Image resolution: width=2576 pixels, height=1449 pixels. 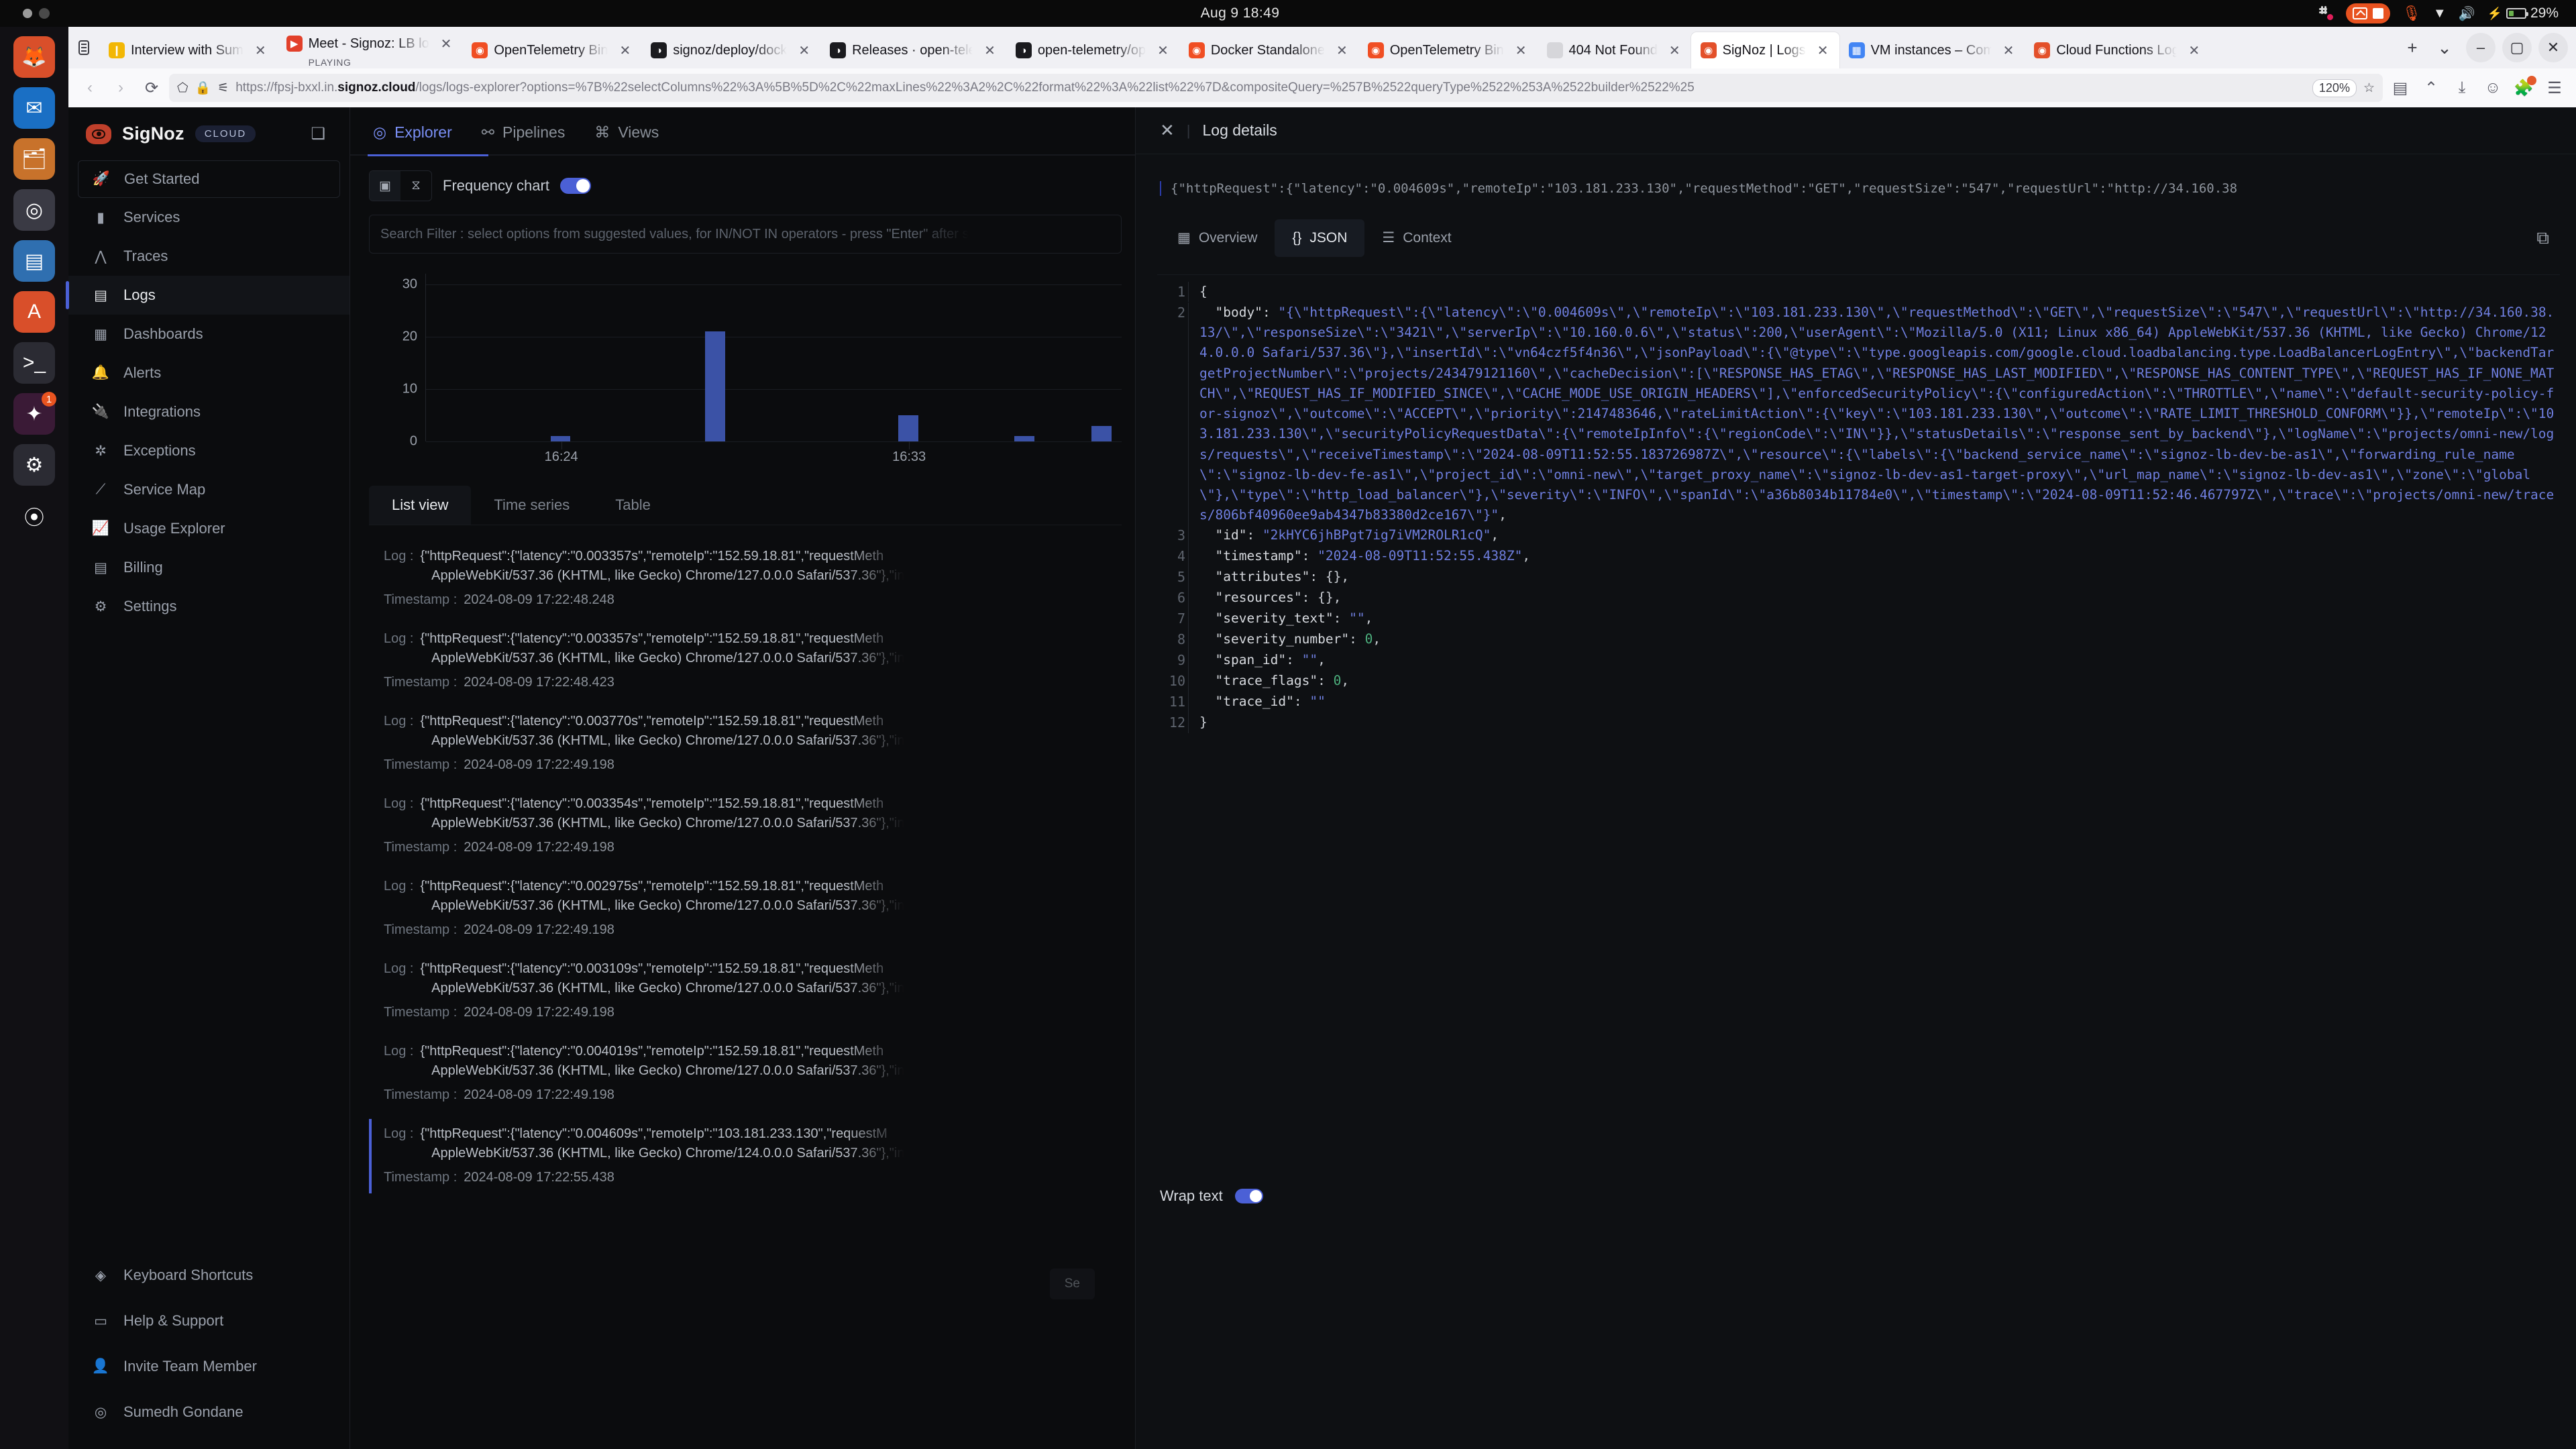 I want to click on dock-item-rhythmbox: ◎, so click(x=34, y=210).